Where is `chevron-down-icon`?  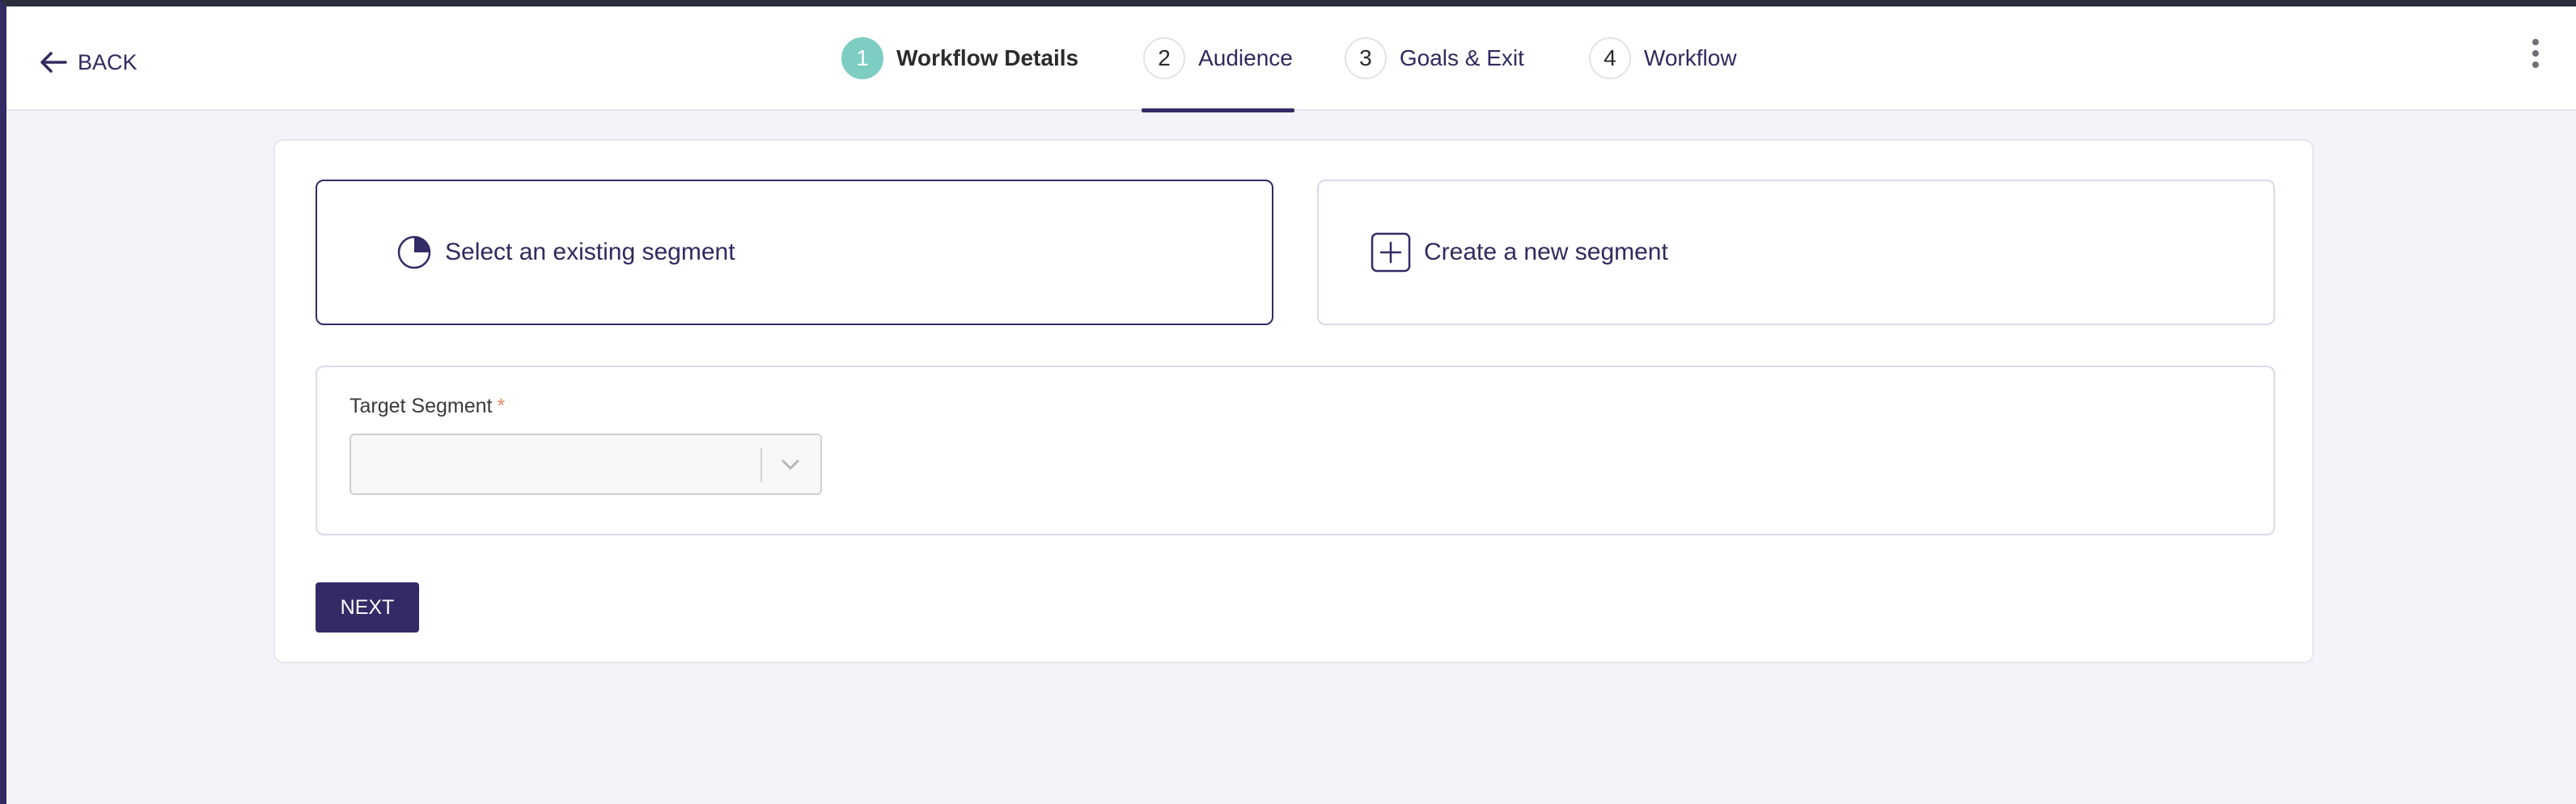
chevron-down-icon is located at coordinates (790, 464).